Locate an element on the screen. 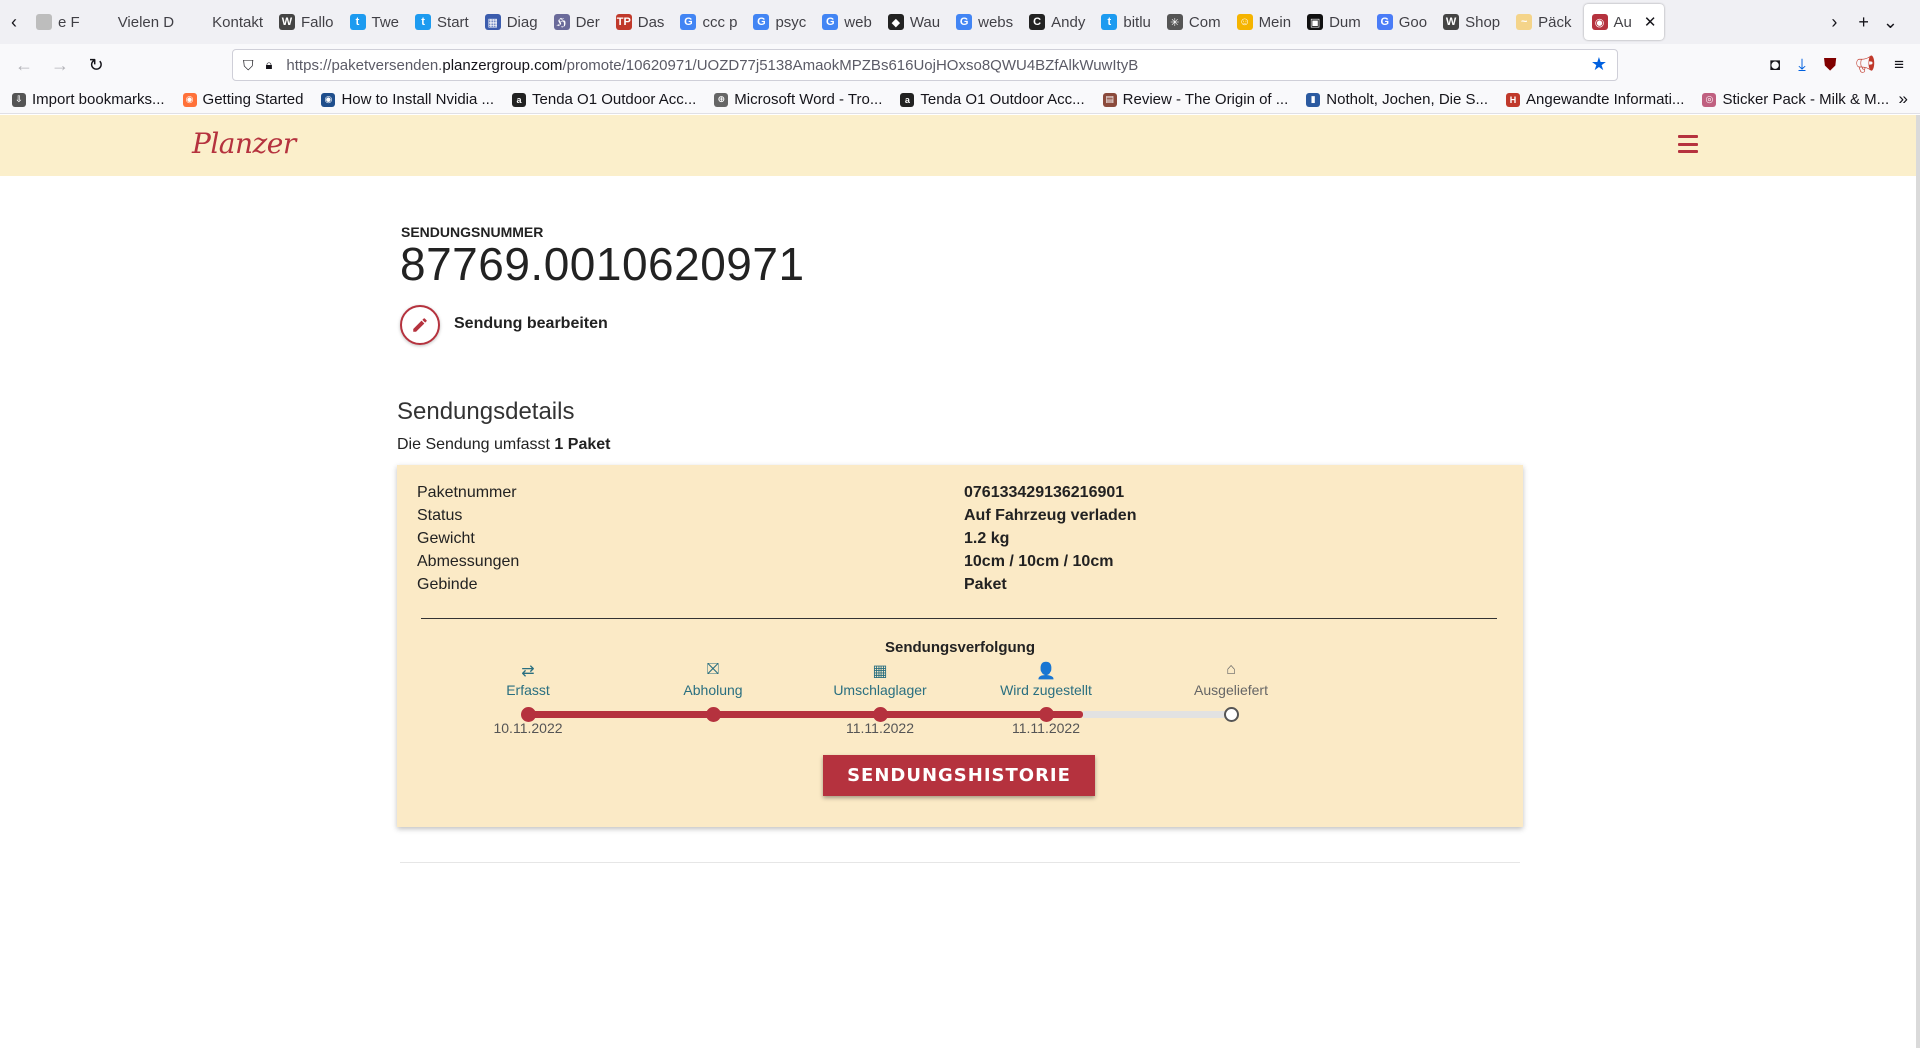  tab-title: Kontakt is located at coordinates (237, 22).